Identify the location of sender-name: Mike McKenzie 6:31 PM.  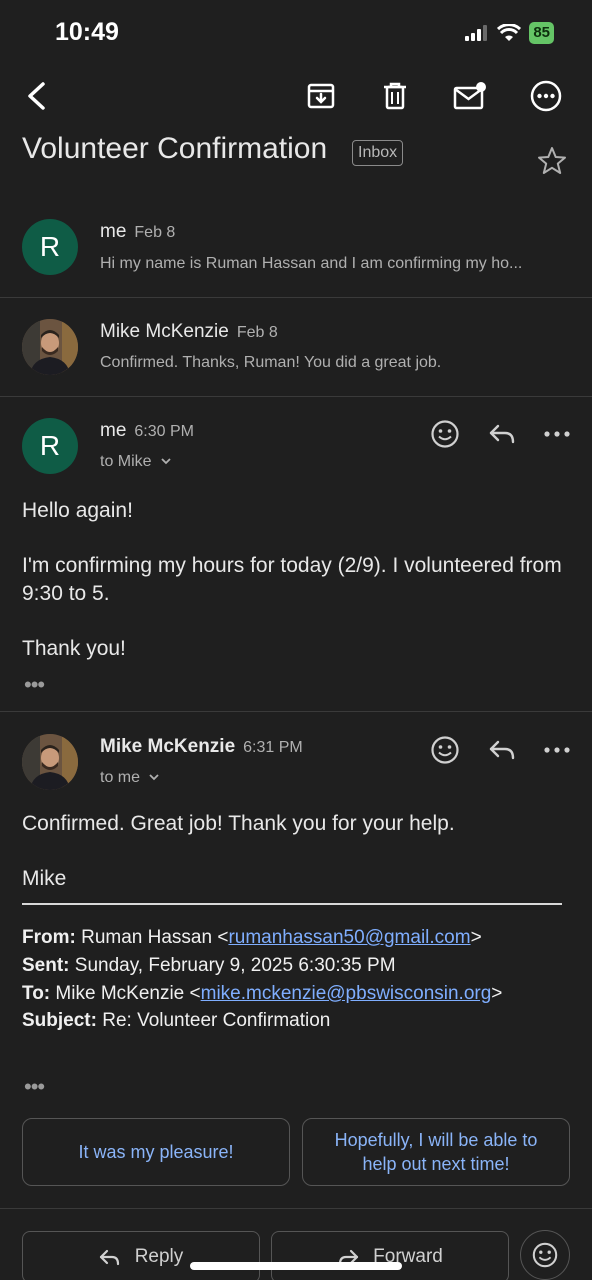
(201, 747).